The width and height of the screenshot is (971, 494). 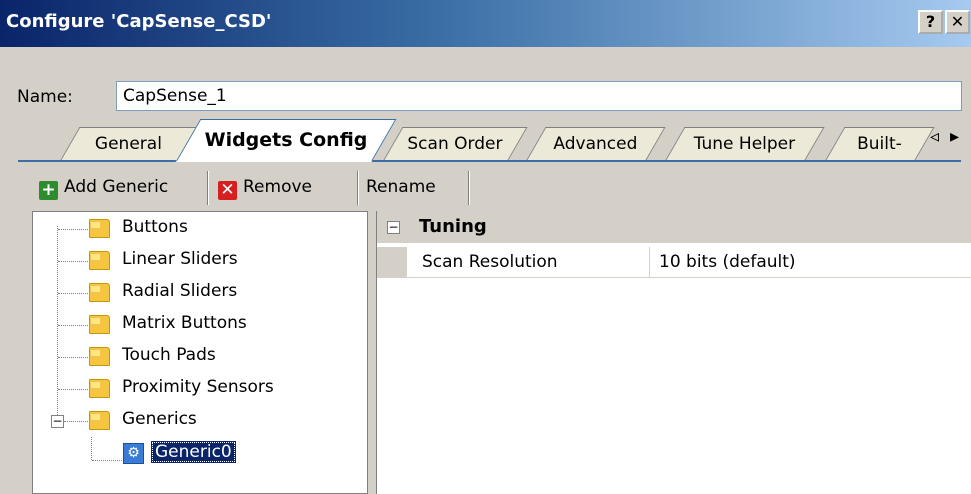 I want to click on property-name: Scan Resolution, so click(x=490, y=262).